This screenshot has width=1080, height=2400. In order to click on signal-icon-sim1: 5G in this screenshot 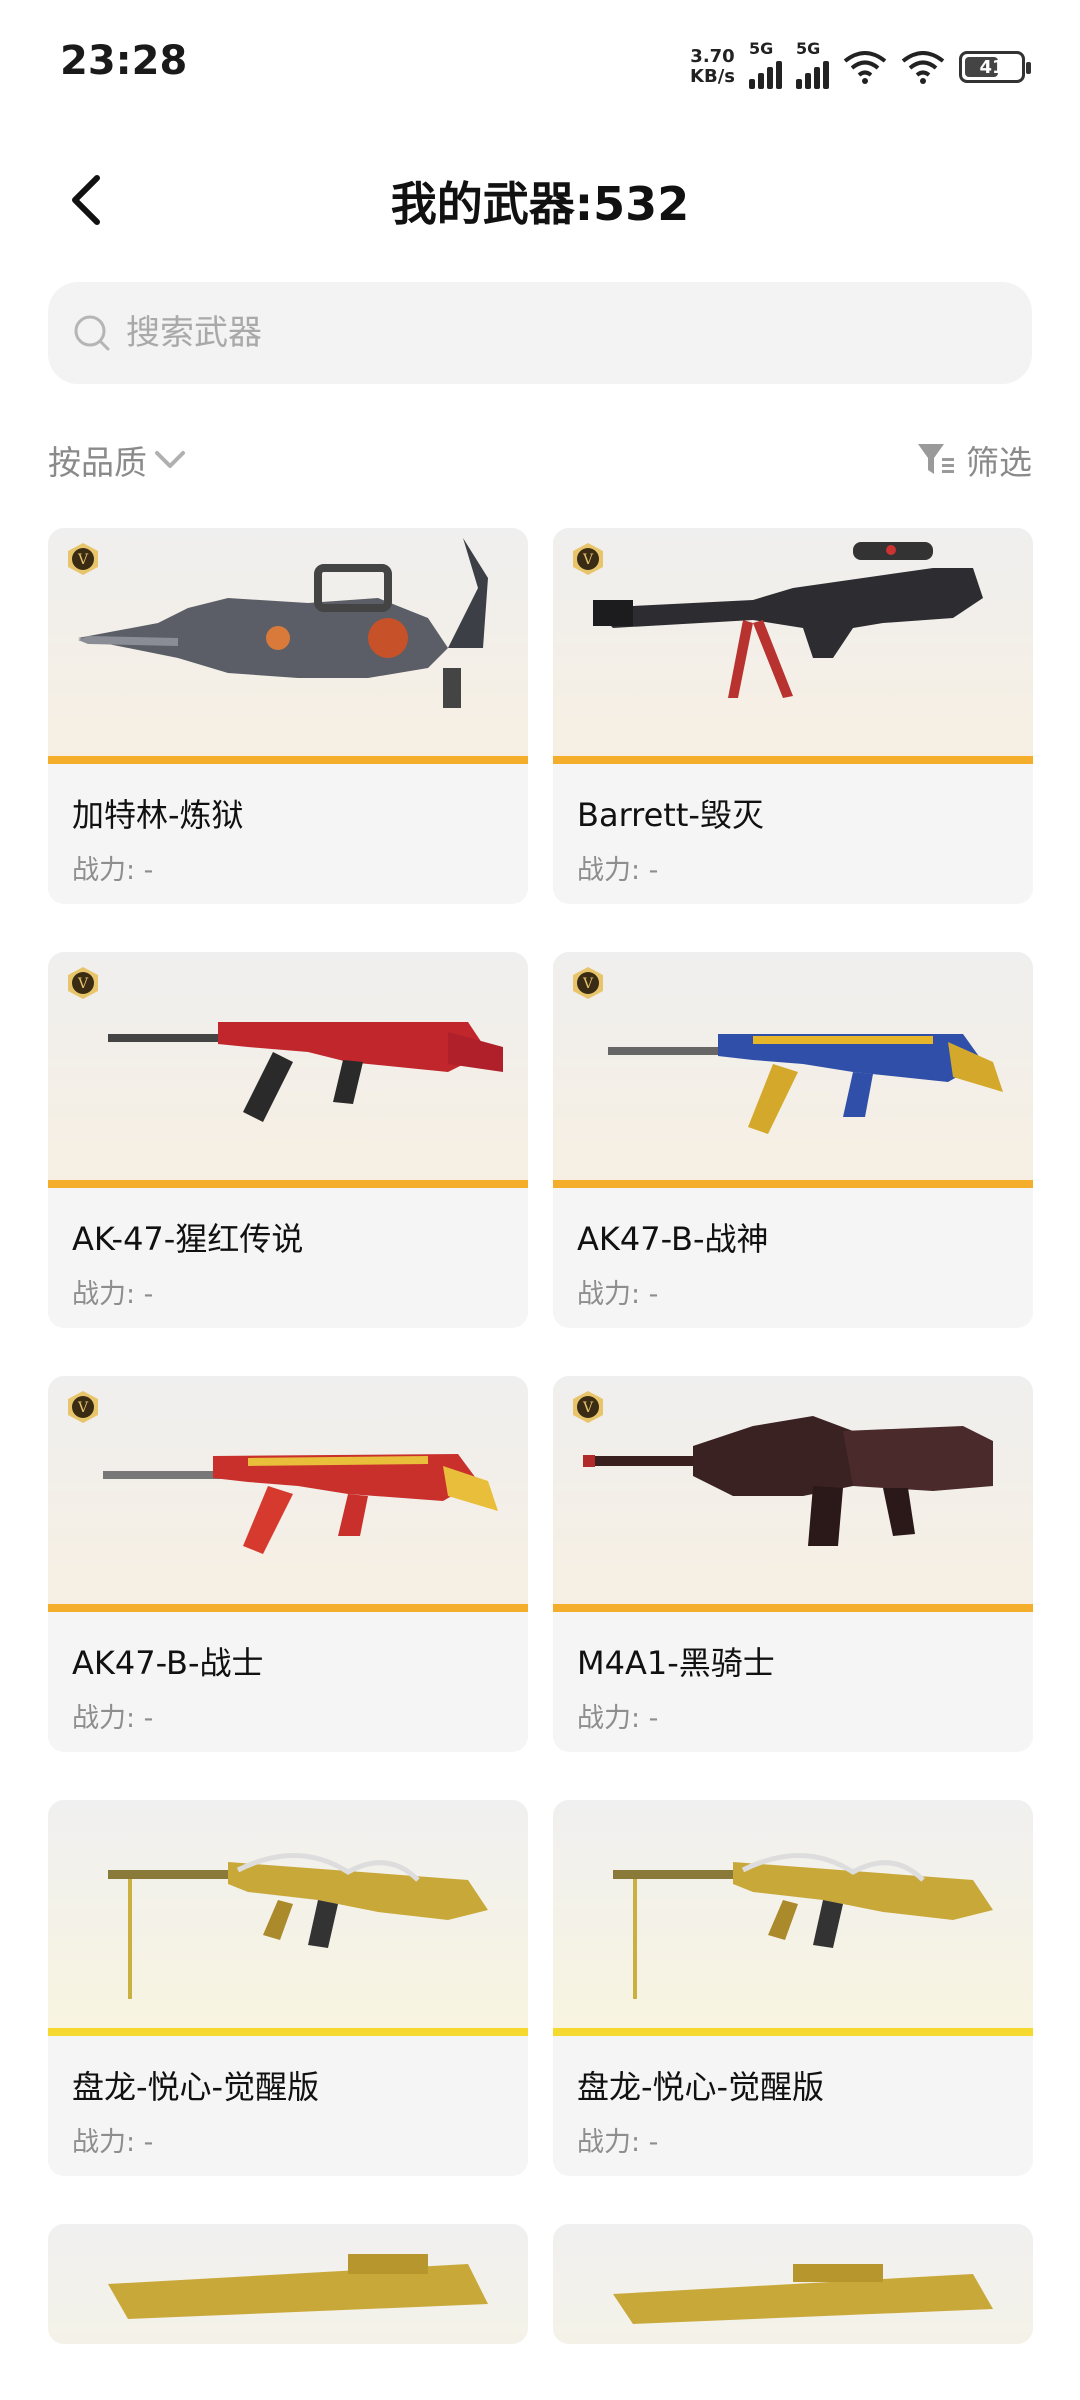, I will do `click(765, 64)`.